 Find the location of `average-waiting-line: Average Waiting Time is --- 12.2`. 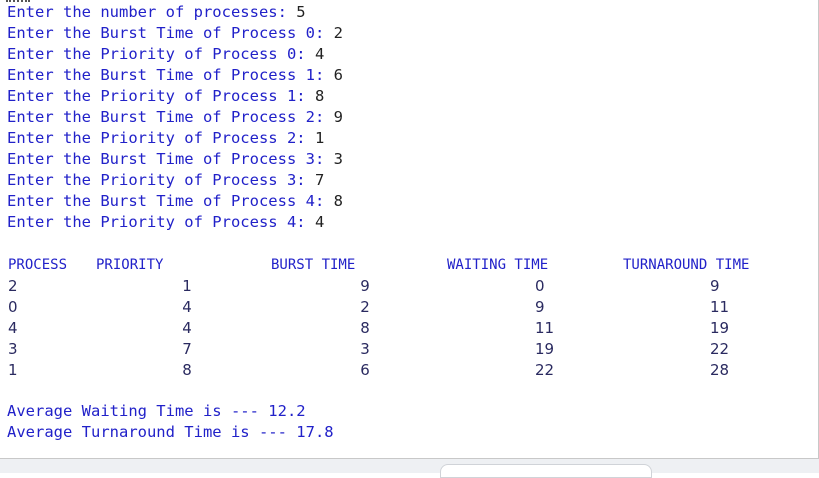

average-waiting-line: Average Waiting Time is --- 12.2 is located at coordinates (156, 411).